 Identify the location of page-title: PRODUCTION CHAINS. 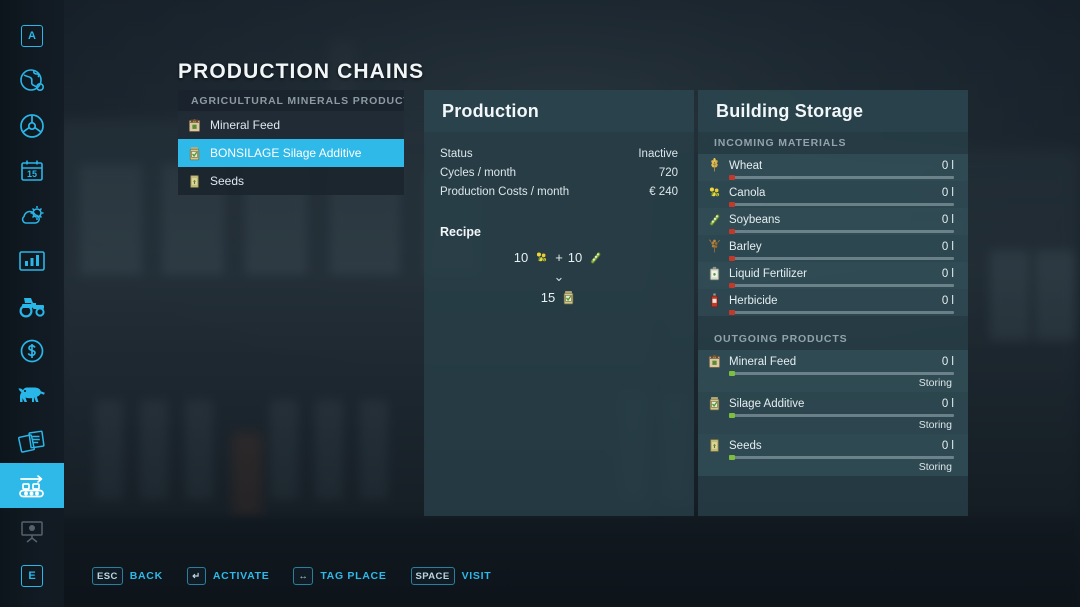
(301, 71).